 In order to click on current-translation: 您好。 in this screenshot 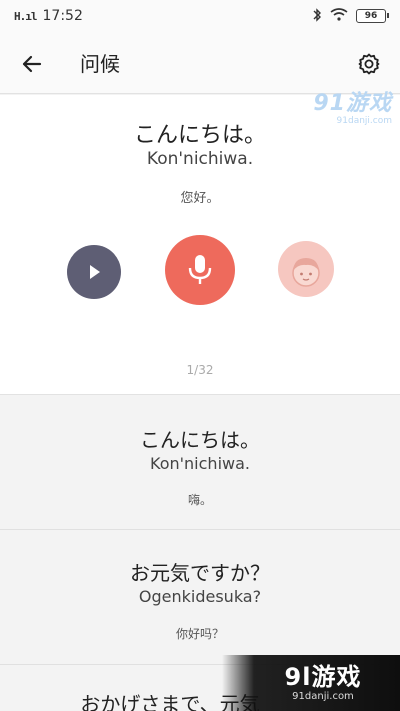, I will do `click(200, 198)`.